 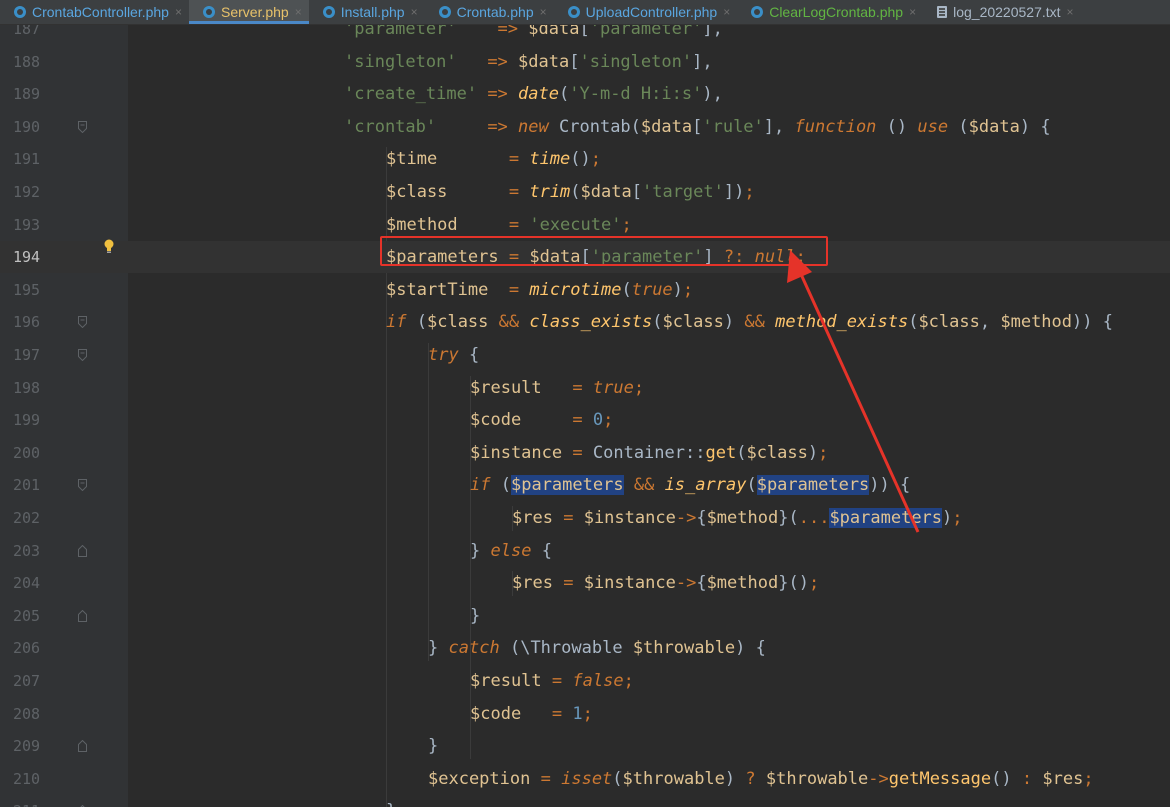 I want to click on code-line: 206 } catch (\Throwable $throwable) {, so click(x=585, y=648).